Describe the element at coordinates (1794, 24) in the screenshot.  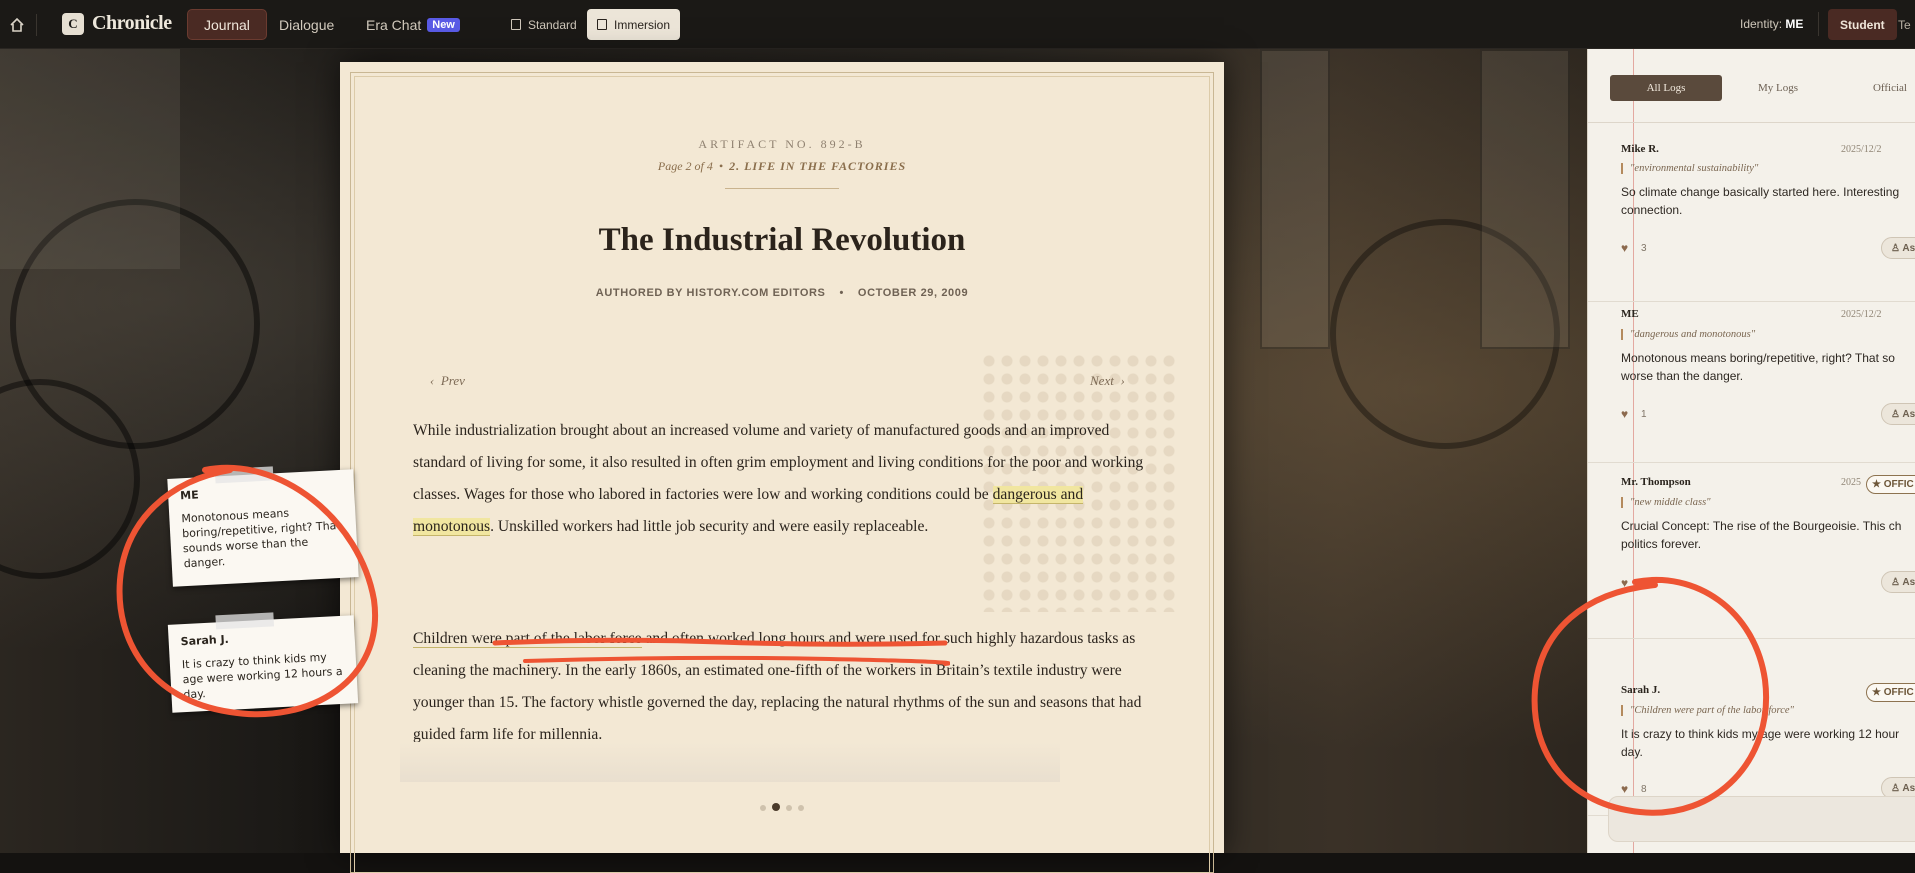
I see `identity-value: ME` at that location.